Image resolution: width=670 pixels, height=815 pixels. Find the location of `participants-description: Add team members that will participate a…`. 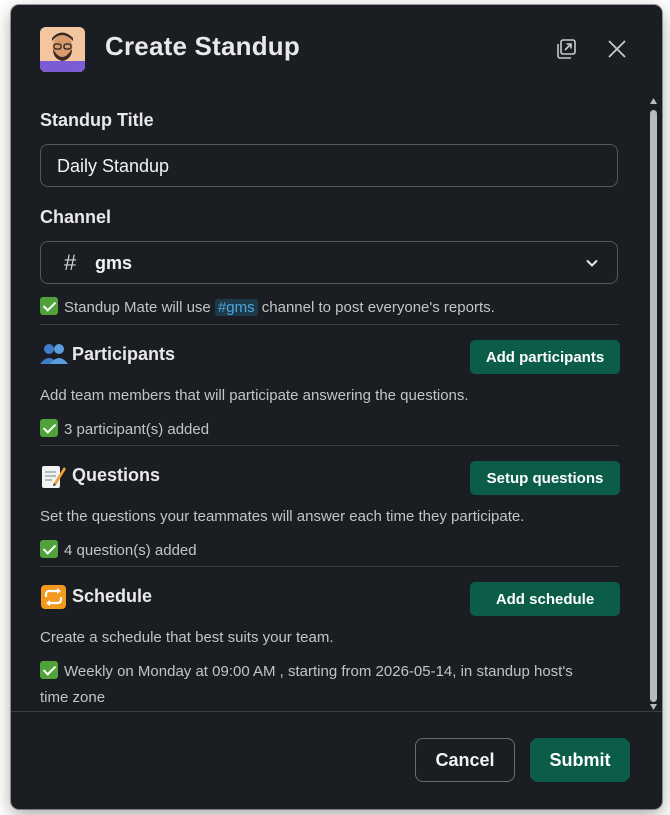

participants-description: Add team members that will participate a… is located at coordinates (254, 395).